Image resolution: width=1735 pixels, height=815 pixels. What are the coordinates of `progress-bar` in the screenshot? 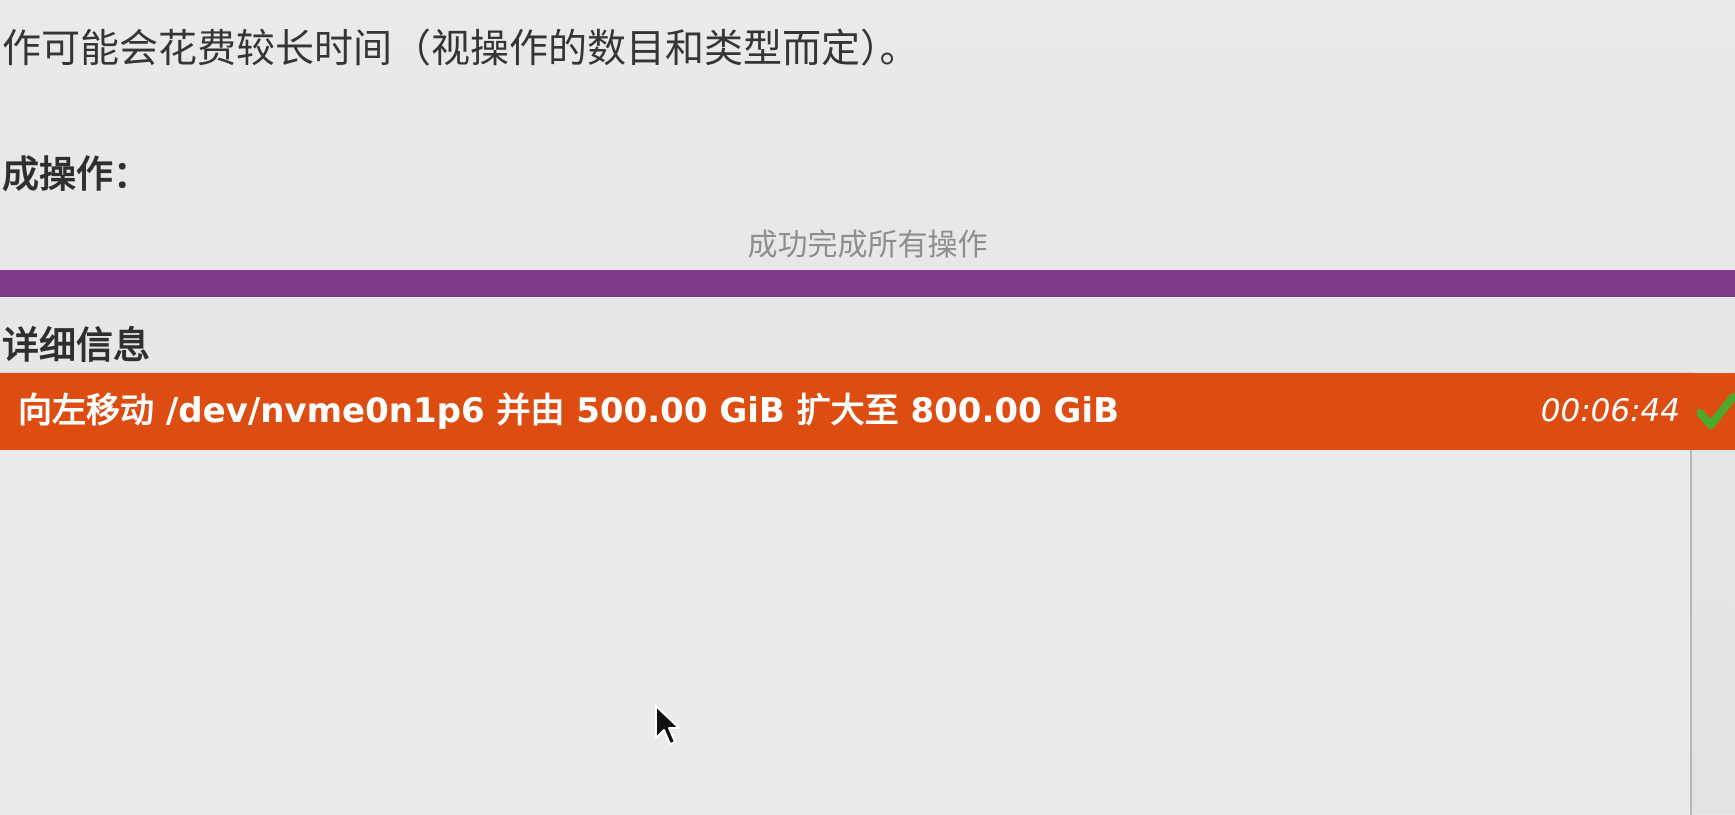 It's located at (867, 283).